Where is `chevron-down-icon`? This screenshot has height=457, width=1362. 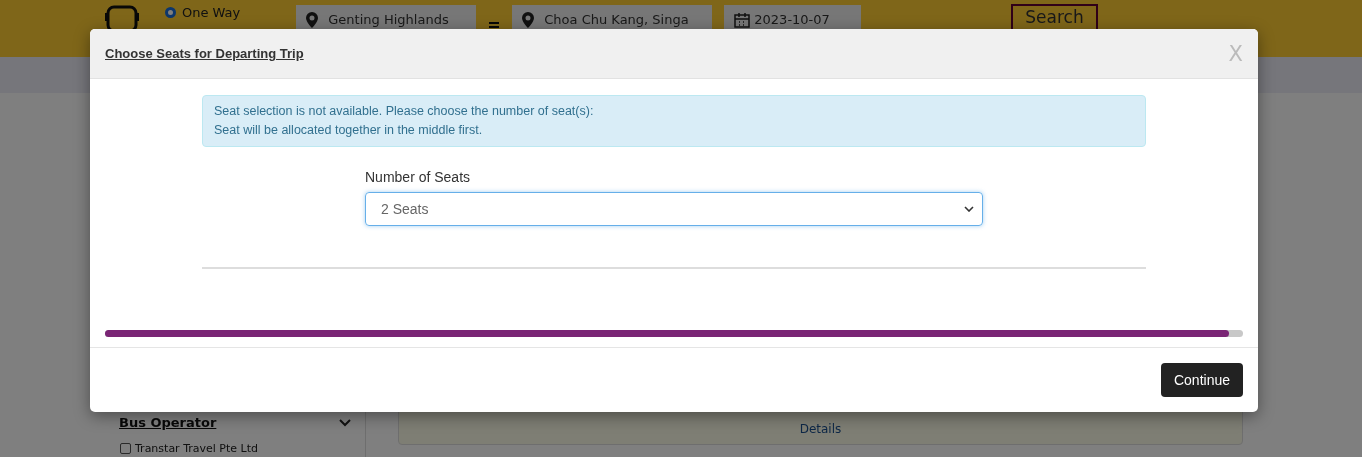 chevron-down-icon is located at coordinates (345, 422).